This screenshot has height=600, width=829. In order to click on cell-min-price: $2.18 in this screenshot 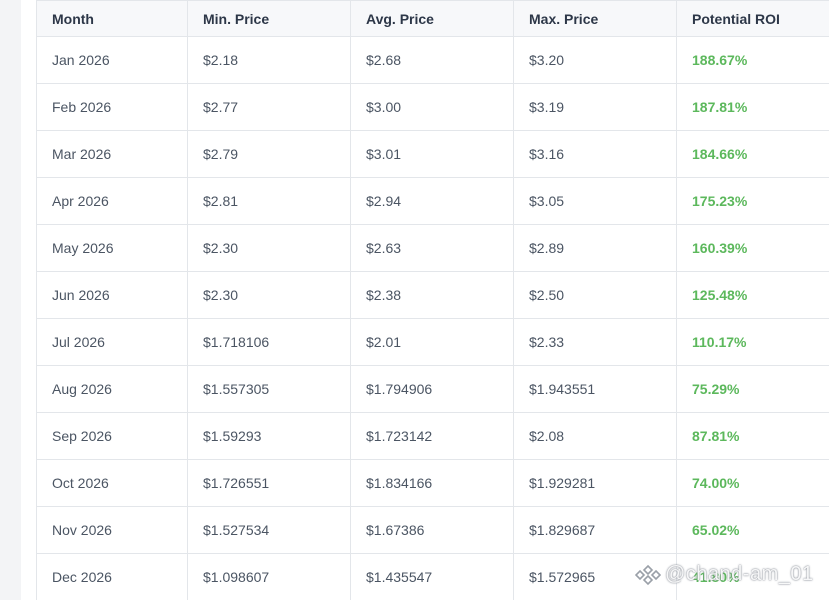, I will do `click(269, 60)`.